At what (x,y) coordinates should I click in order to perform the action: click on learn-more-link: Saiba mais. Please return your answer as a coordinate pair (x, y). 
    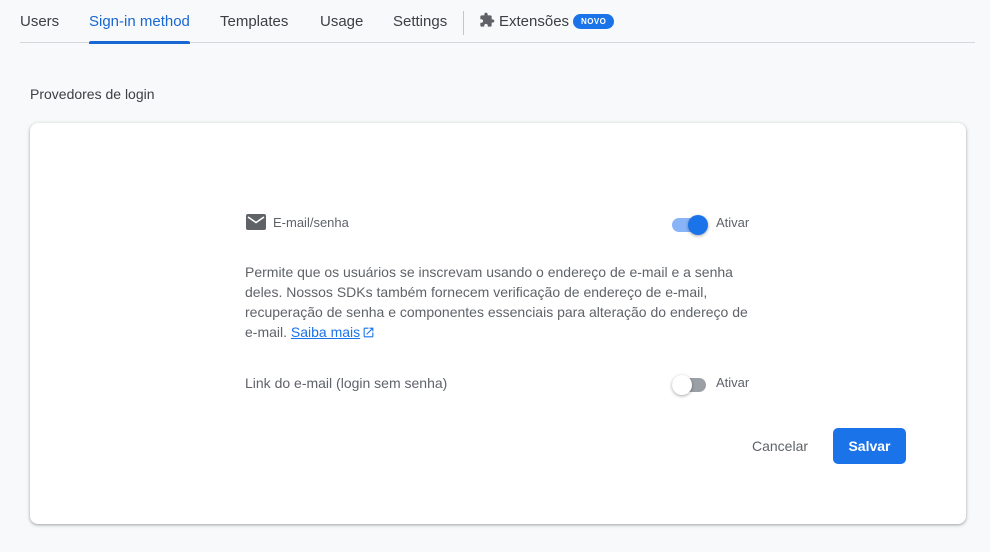
    Looking at the image, I should click on (325, 332).